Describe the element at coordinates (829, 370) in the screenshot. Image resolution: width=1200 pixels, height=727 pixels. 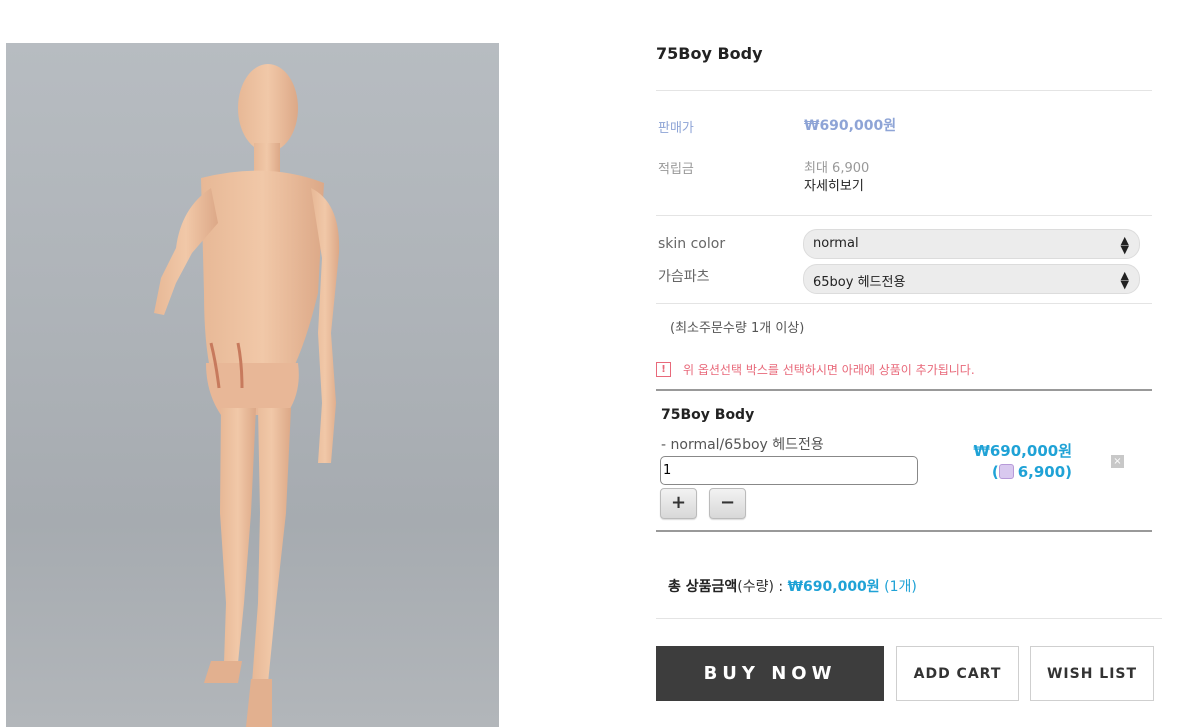
I see `notice-text: 위 옵션선택 박스를 선택하시면 아래에 상품이 추가됩니다.` at that location.